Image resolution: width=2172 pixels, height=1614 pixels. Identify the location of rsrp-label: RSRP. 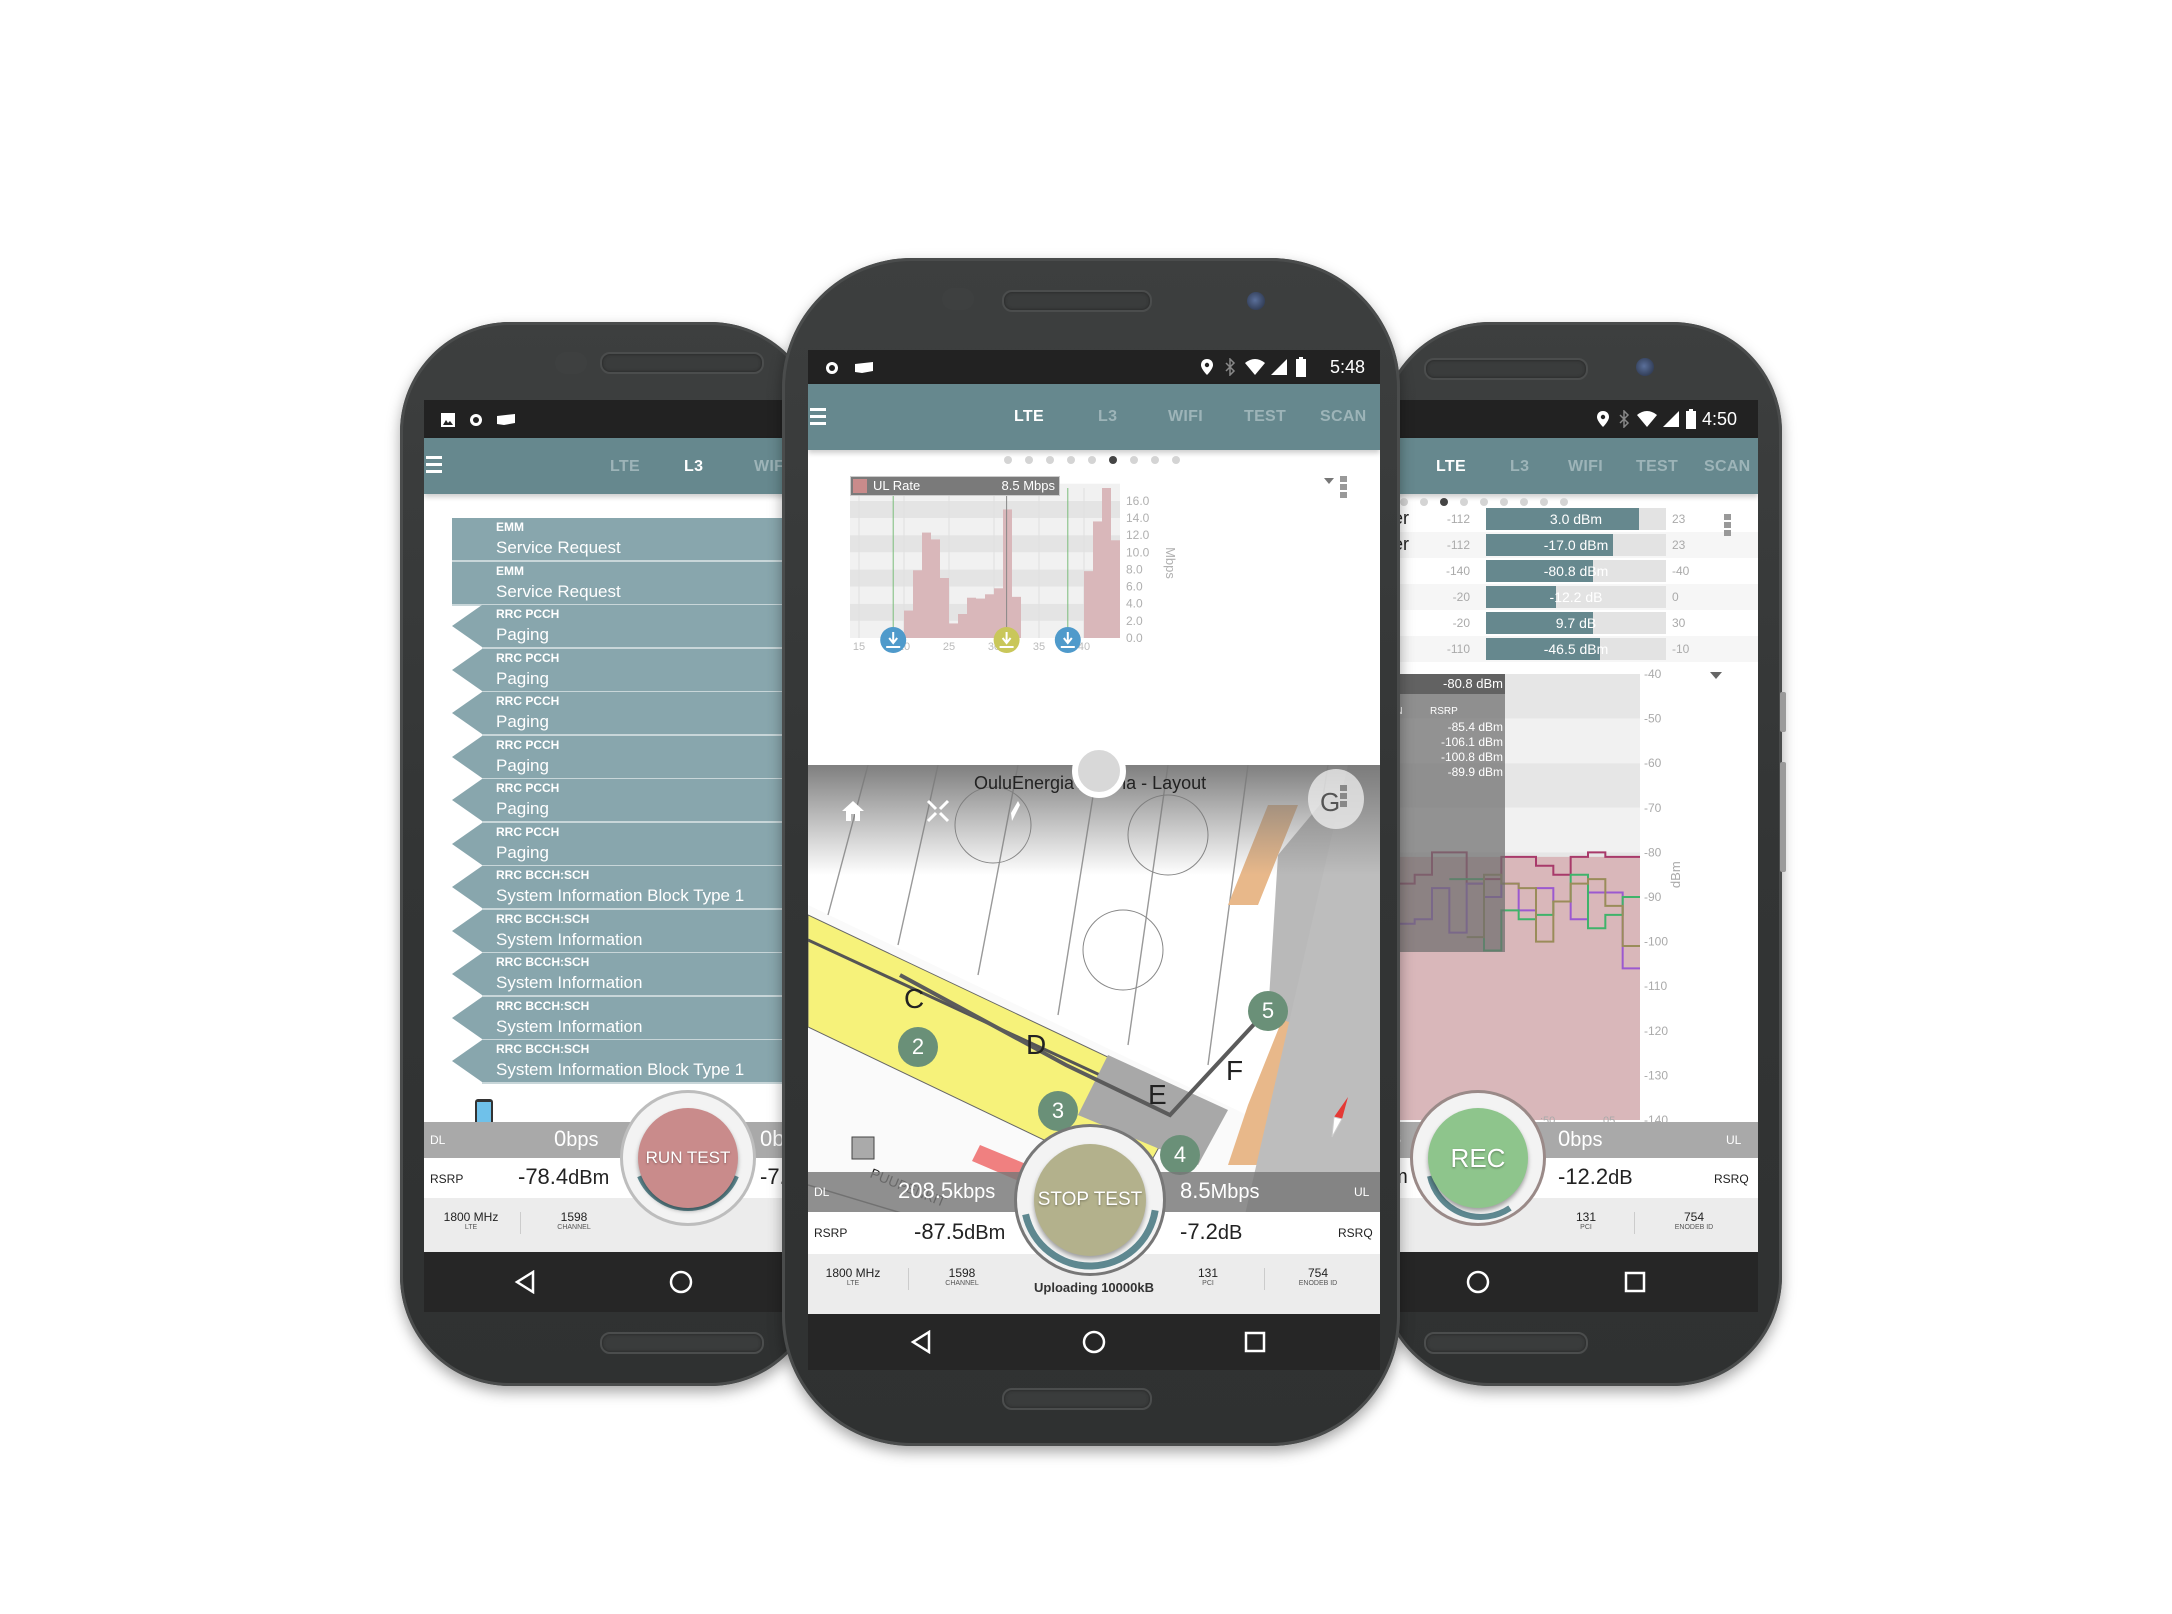
(447, 1179).